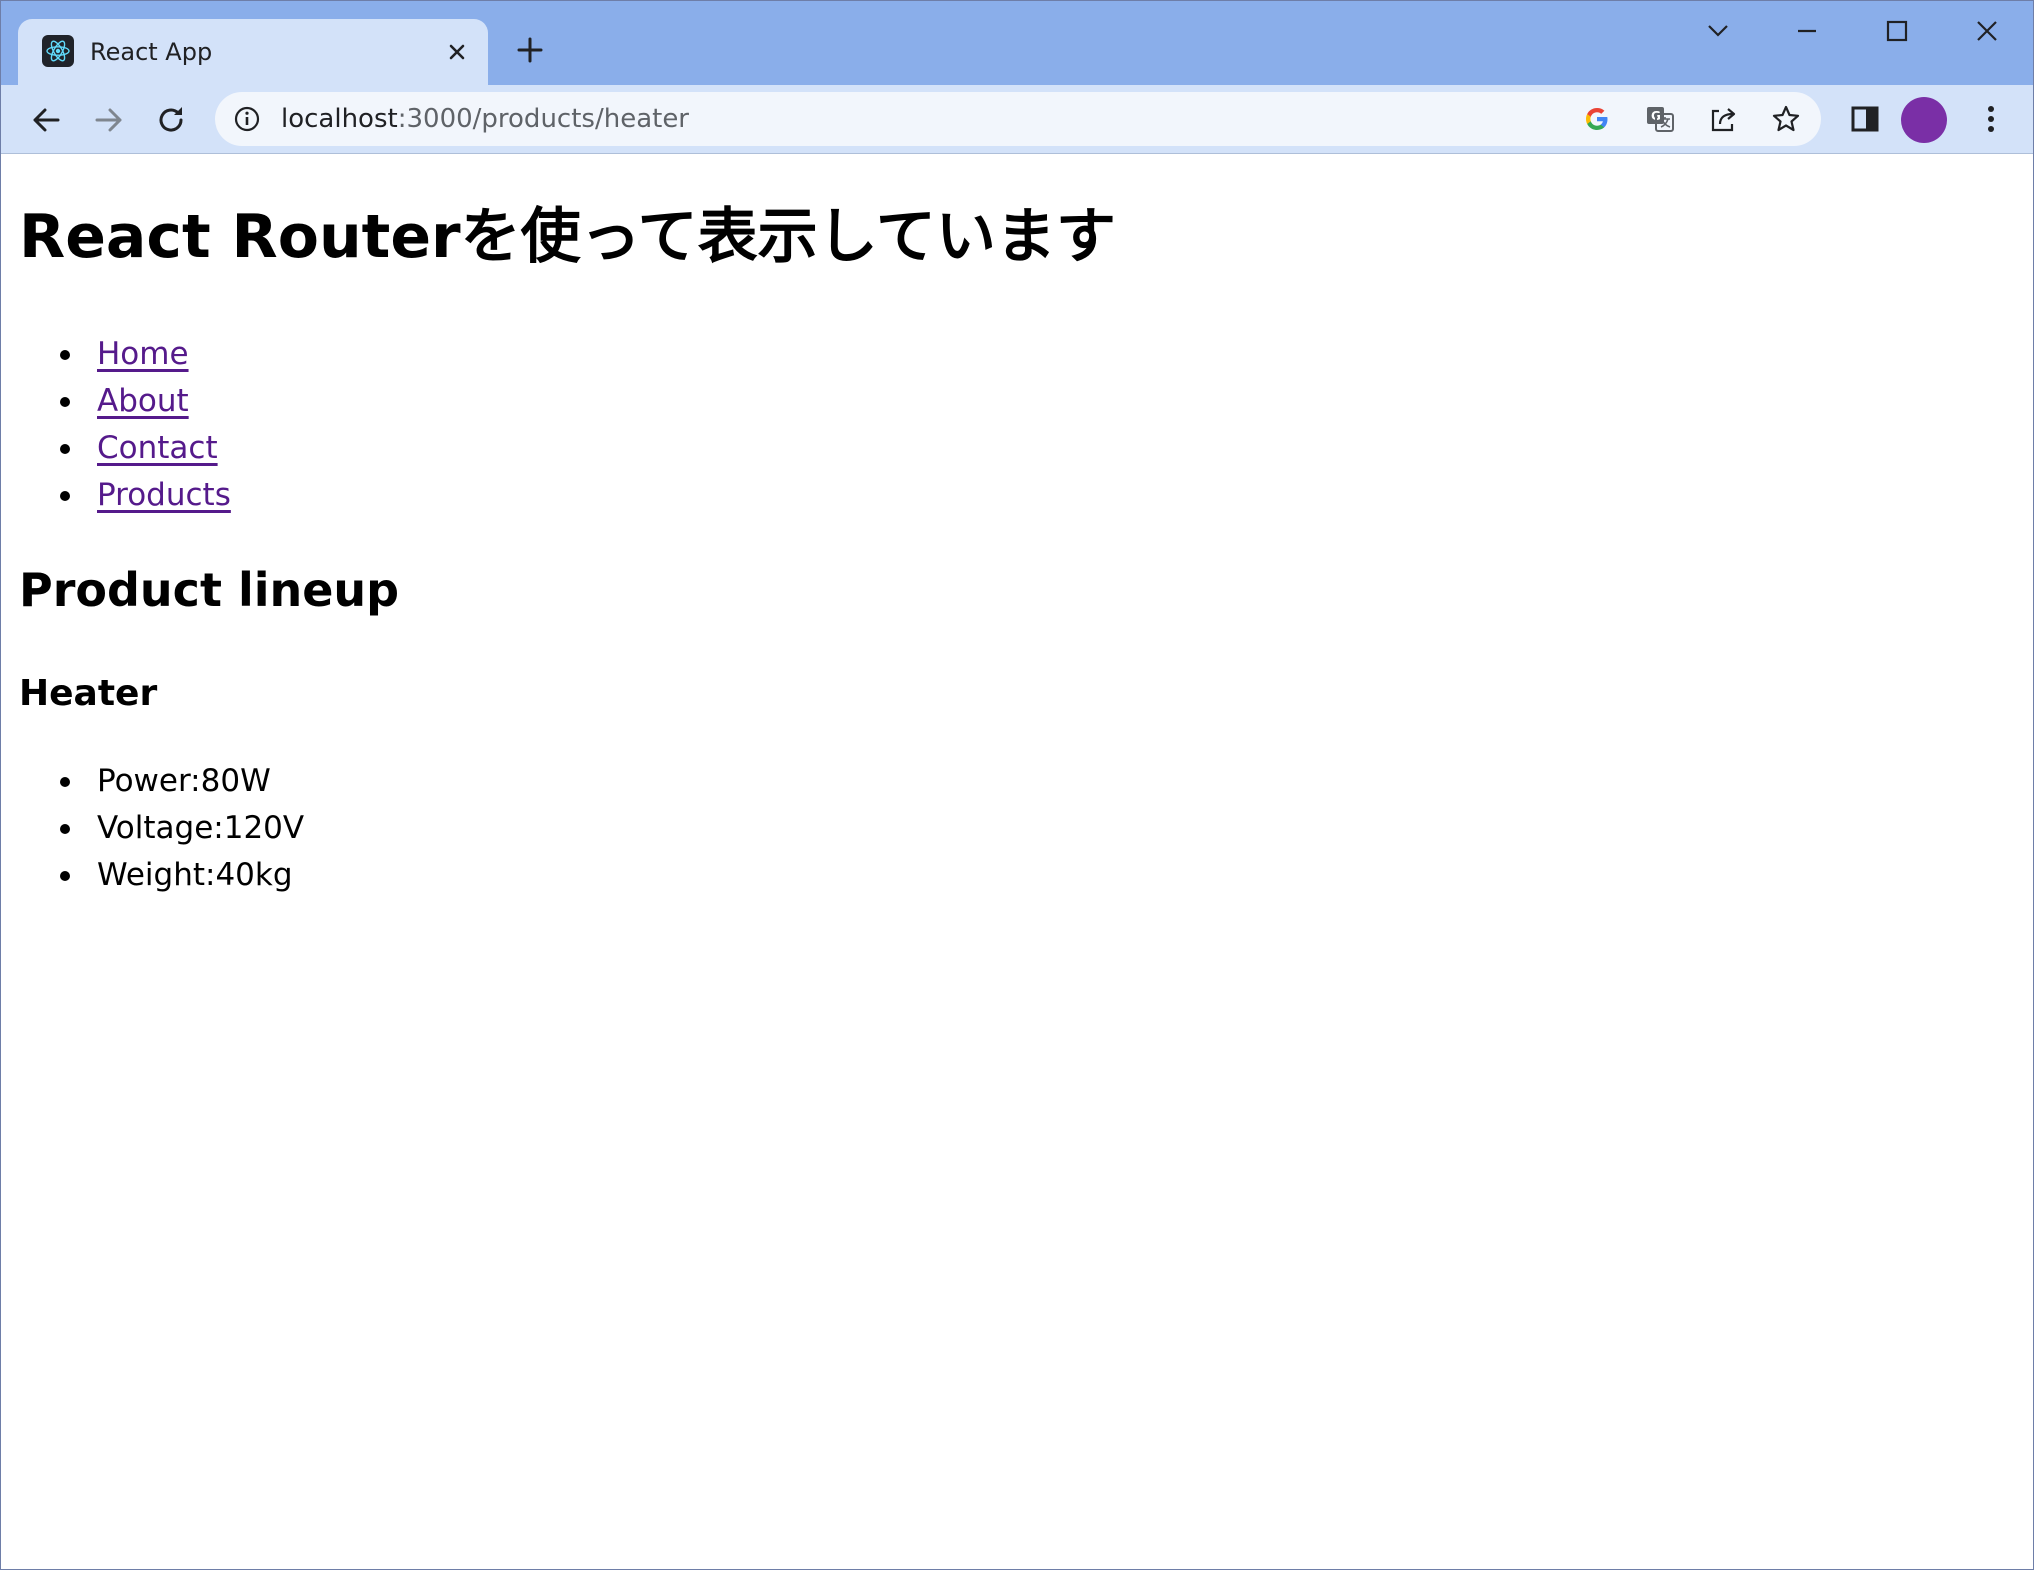 The height and width of the screenshot is (1570, 2034). I want to click on reload-icon, so click(171, 120).